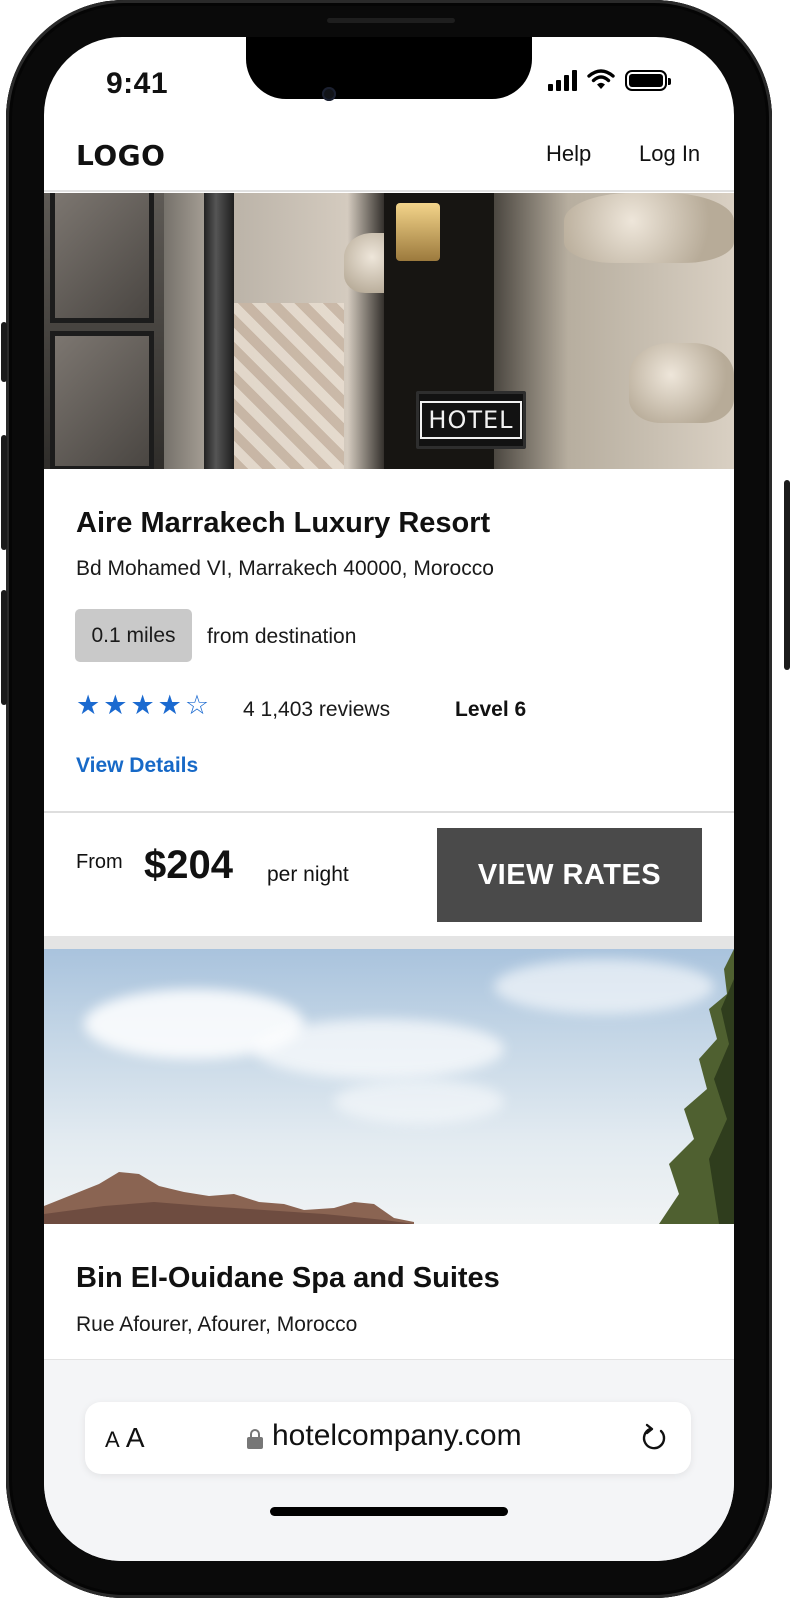  I want to click on text-size-label-large: A, so click(135, 1437).